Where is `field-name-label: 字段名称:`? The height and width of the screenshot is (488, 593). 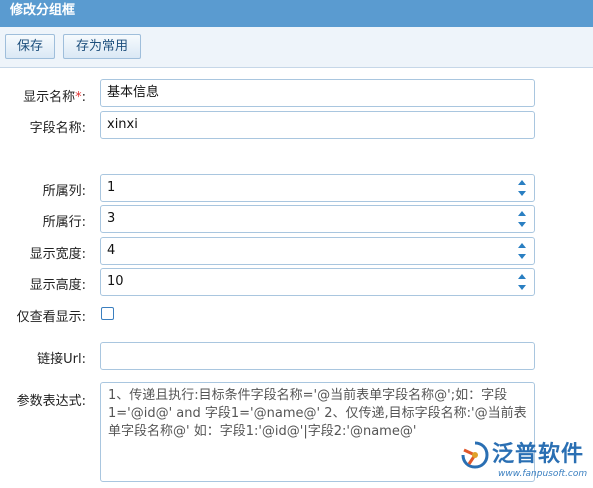
field-name-label: 字段名称: is located at coordinates (57, 128).